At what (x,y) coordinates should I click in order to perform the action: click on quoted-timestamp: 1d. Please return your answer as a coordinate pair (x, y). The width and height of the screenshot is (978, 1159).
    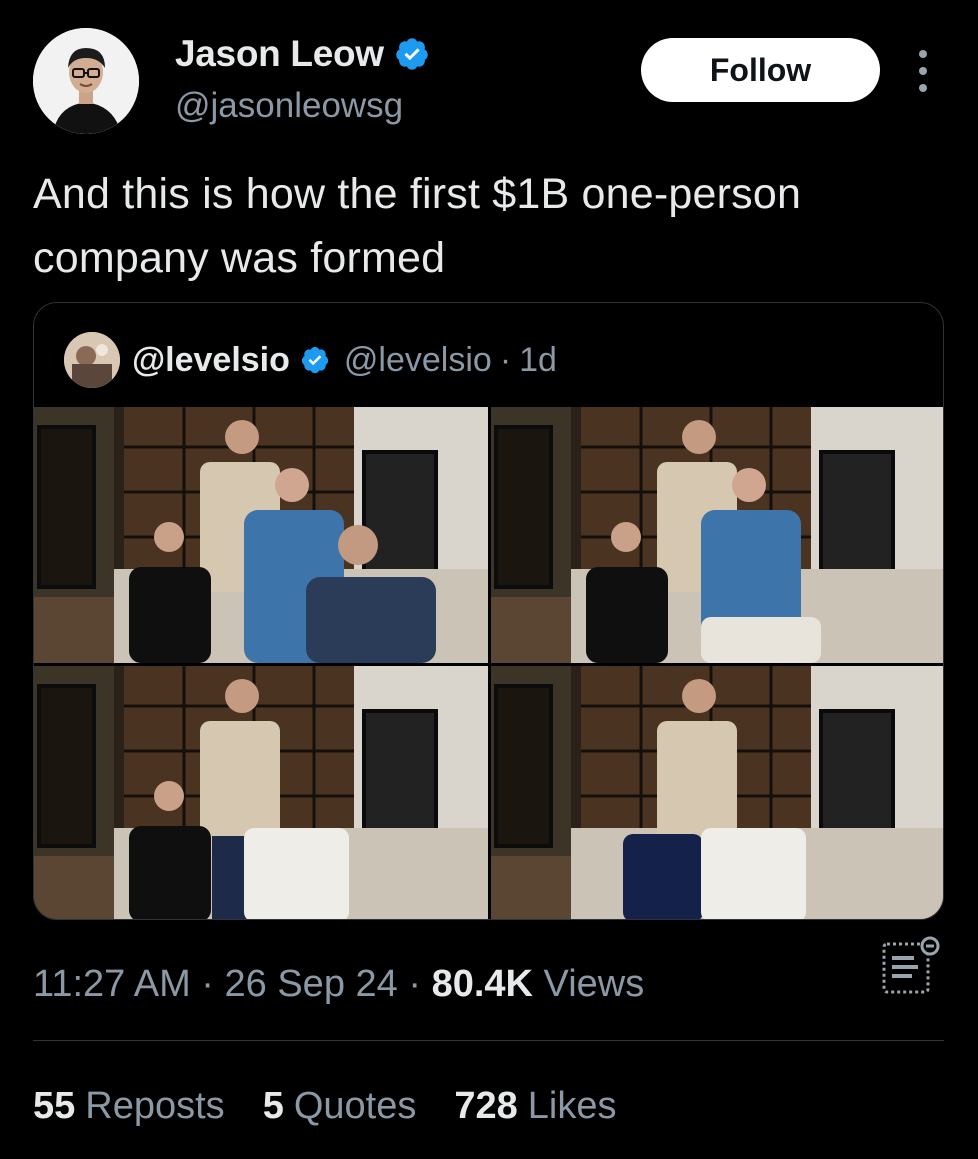
    Looking at the image, I should click on (538, 360).